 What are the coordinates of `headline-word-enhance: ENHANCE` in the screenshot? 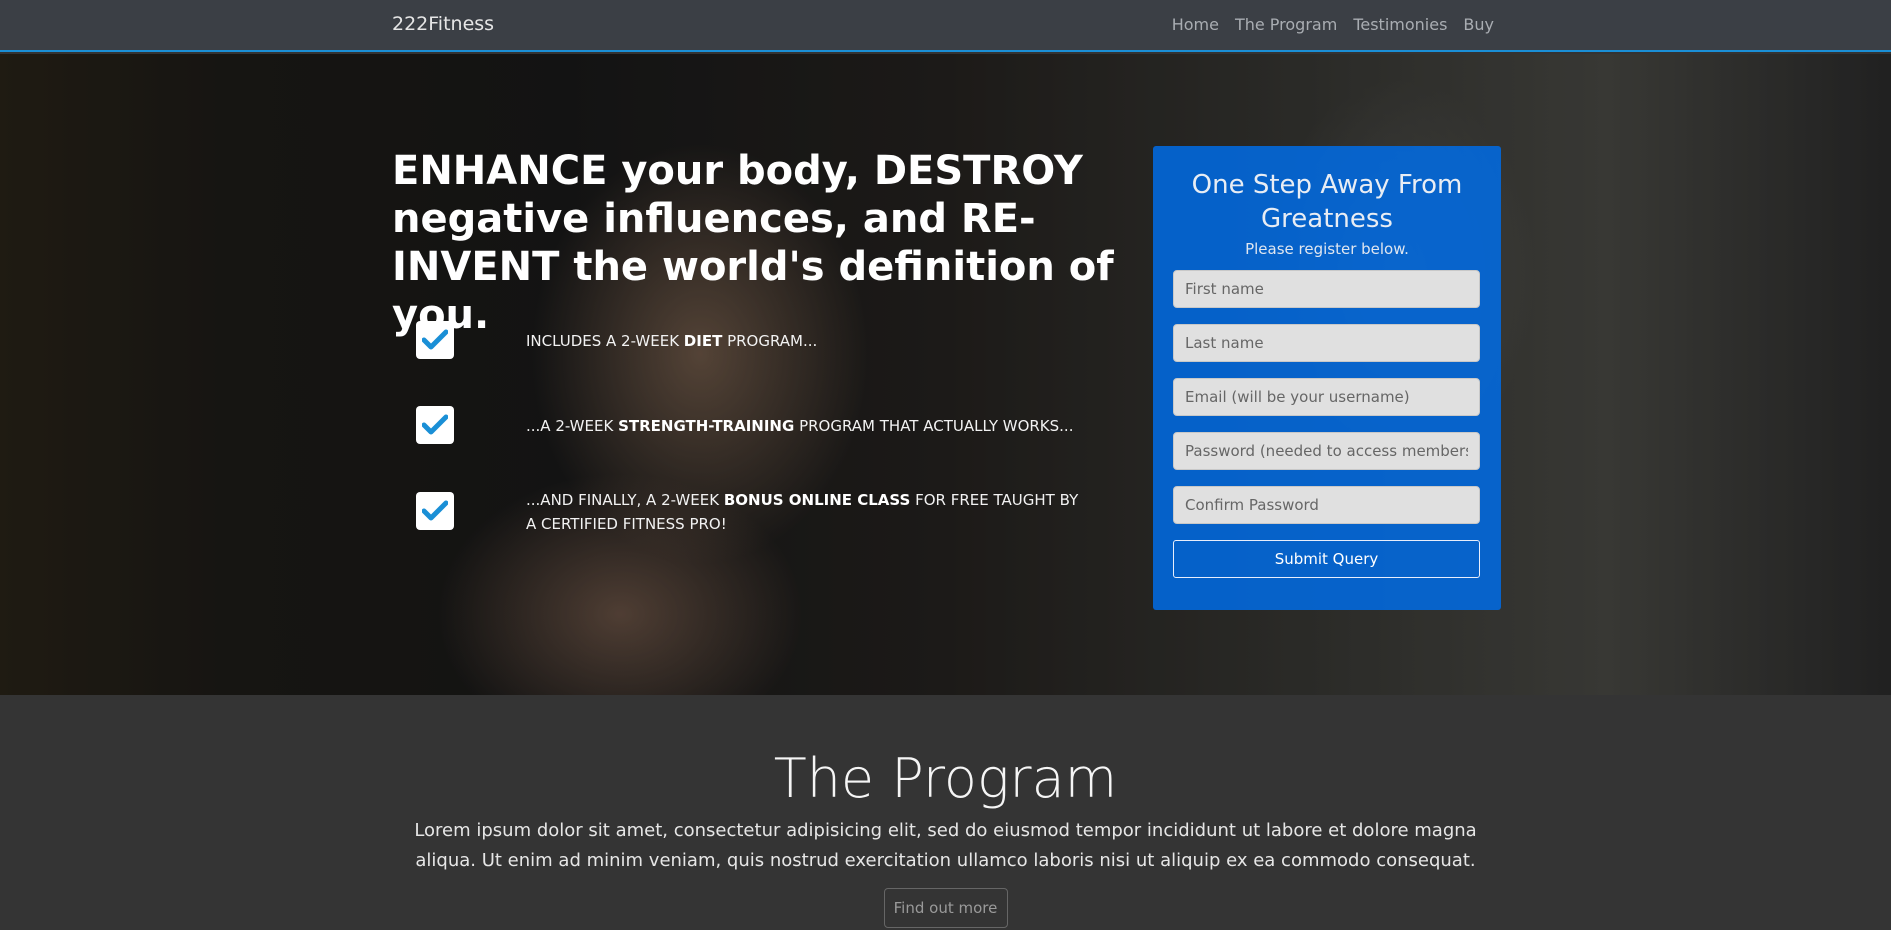 It's located at (500, 171).